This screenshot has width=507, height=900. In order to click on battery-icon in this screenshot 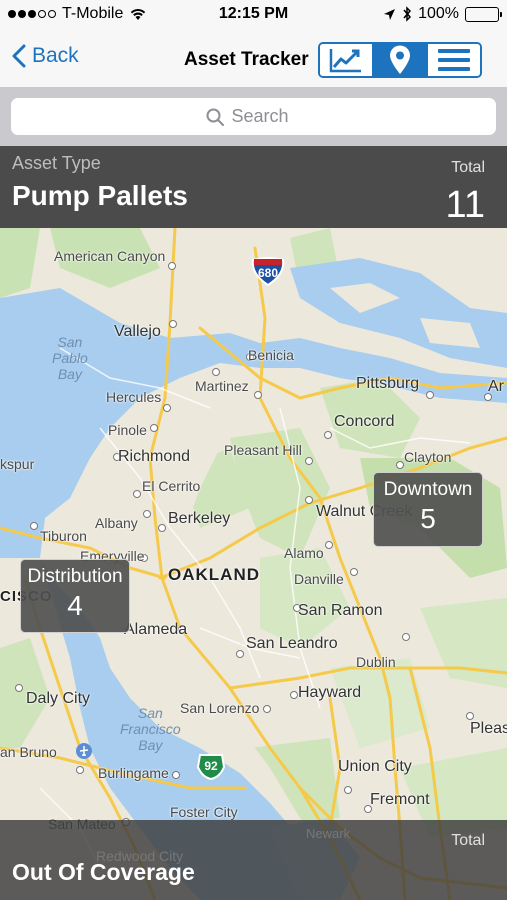, I will do `click(483, 14)`.